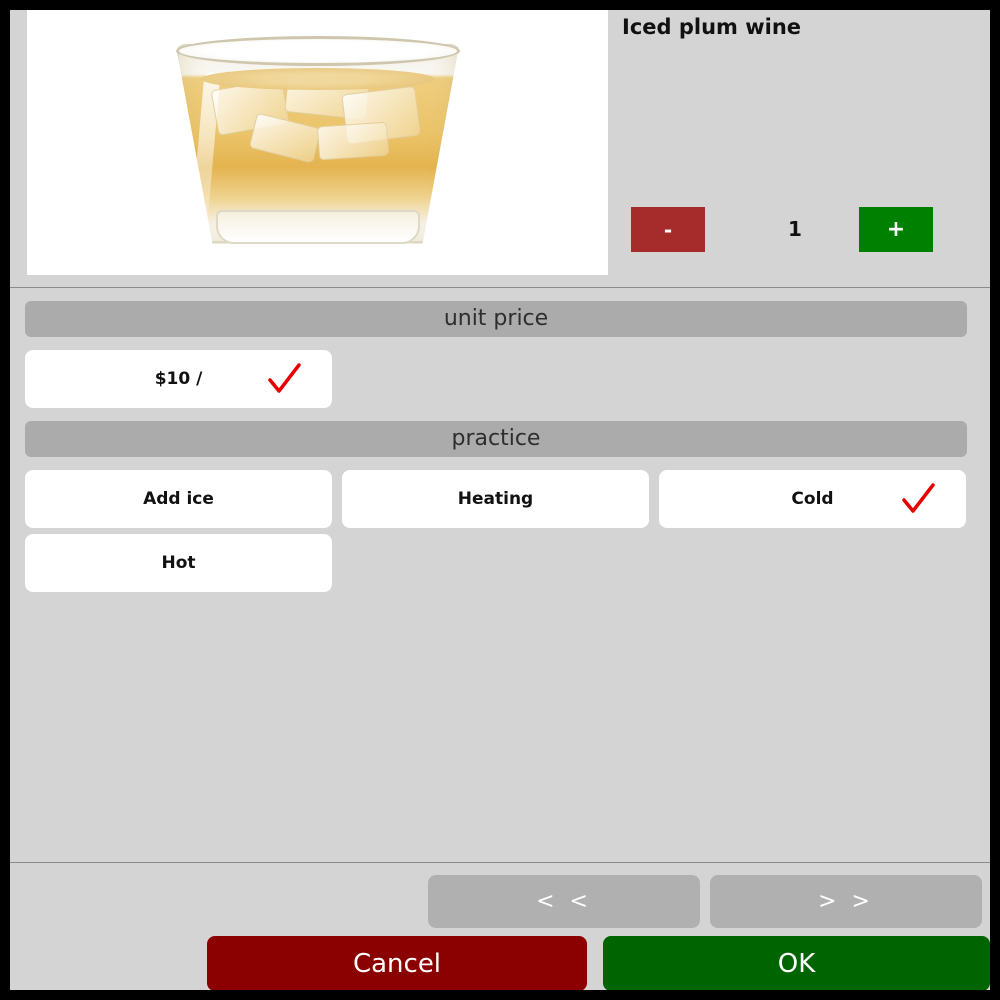  I want to click on section-header-unit-price: unit price, so click(496, 319).